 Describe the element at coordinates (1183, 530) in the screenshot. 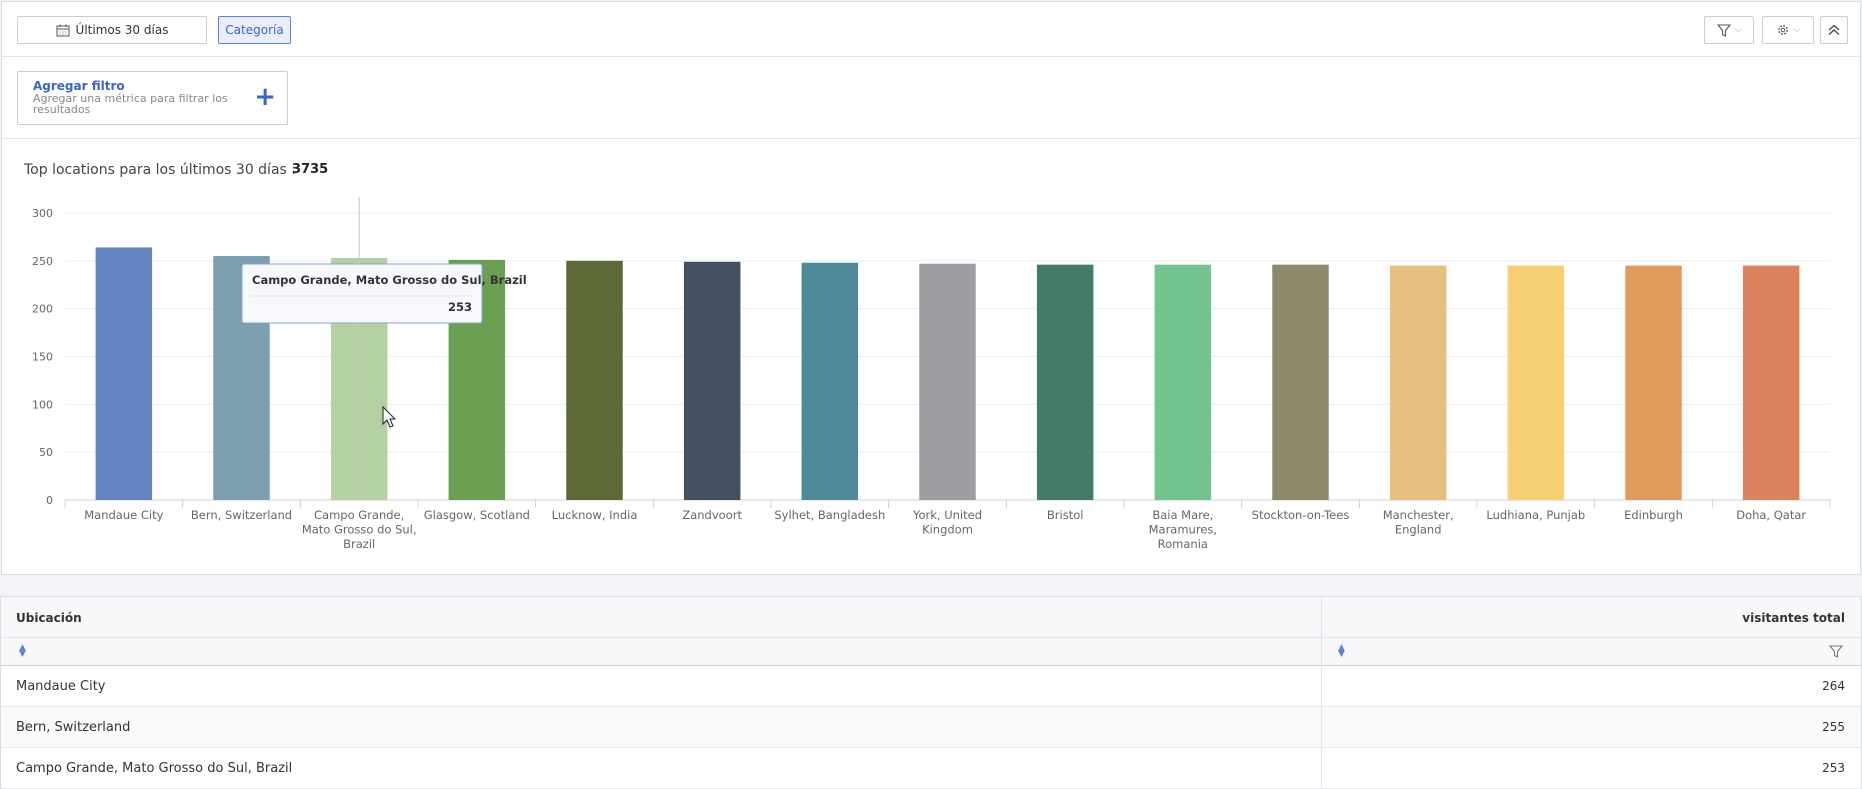

I see `x-tick-label: Maramures,` at that location.